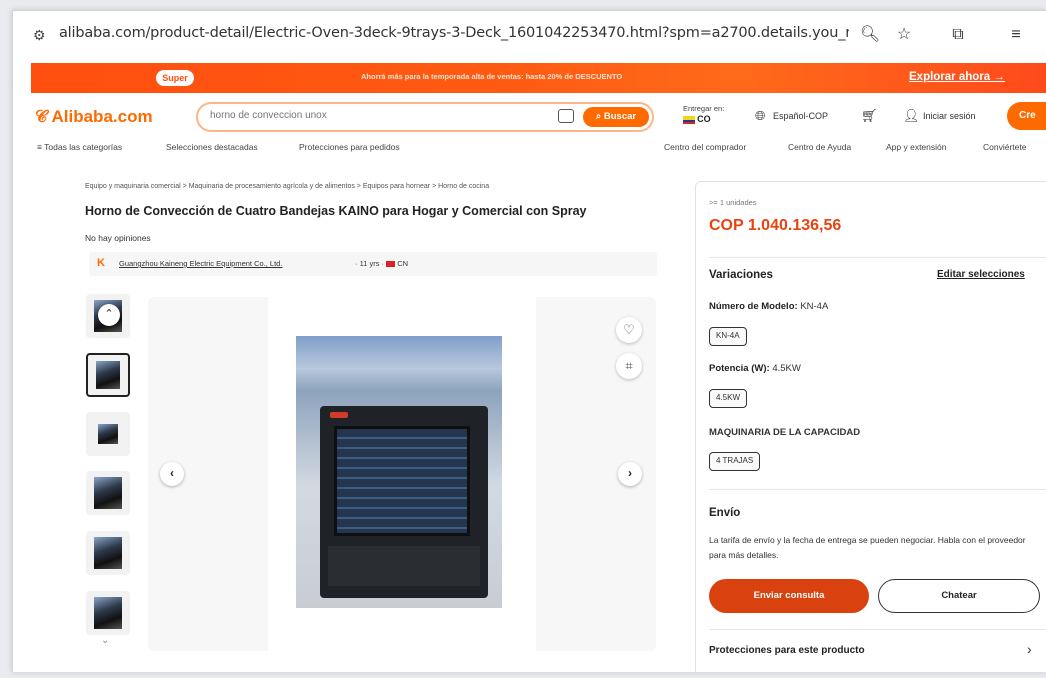 The width and height of the screenshot is (1046, 678). I want to click on cart-icon: 🛒︎, so click(869, 116).